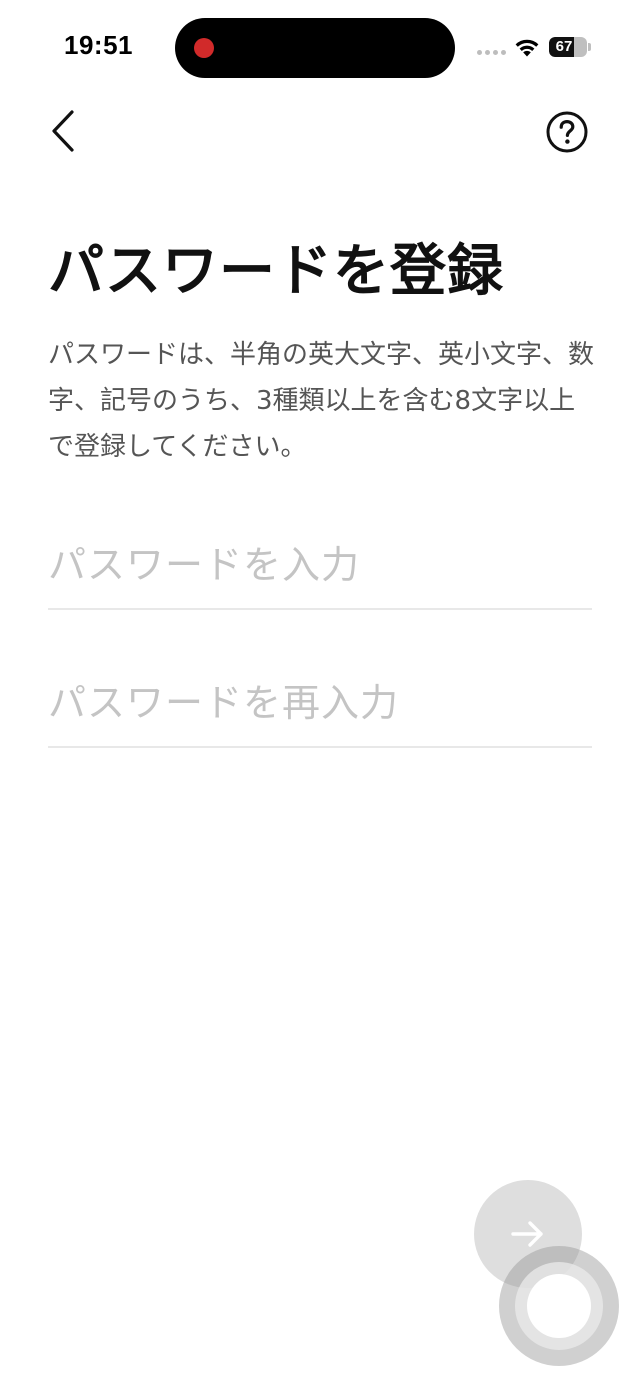 The height and width of the screenshot is (1387, 640). I want to click on assistive-touch-button, so click(559, 1306).